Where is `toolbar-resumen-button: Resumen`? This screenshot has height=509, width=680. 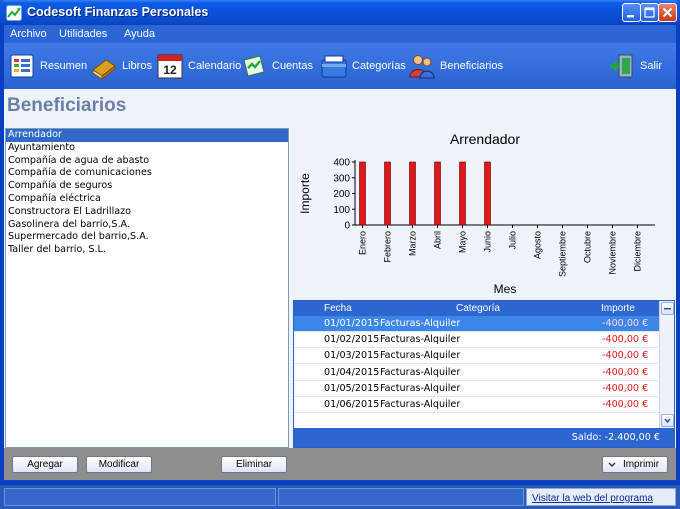 toolbar-resumen-button: Resumen is located at coordinates (47, 66).